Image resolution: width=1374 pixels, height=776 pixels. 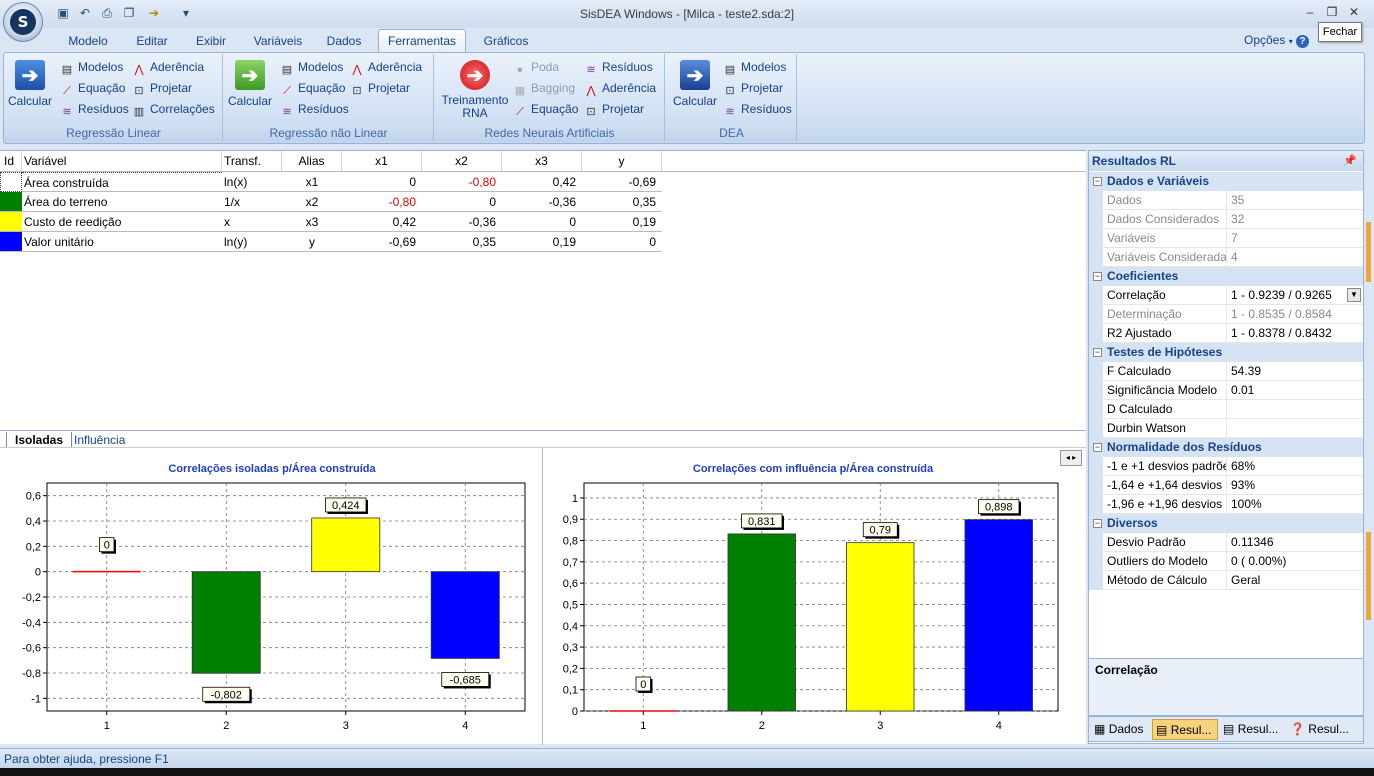 I want to click on property-category: − Diversos, so click(x=1226, y=523).